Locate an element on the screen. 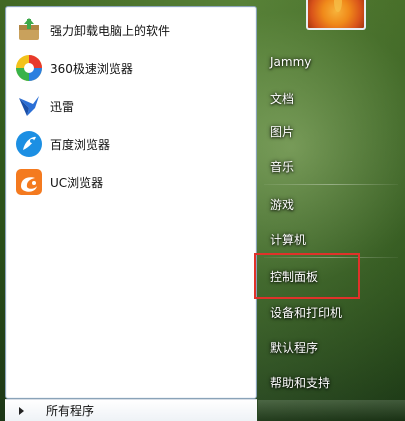 The height and width of the screenshot is (421, 405). program-label: UC浏览器 is located at coordinates (77, 182).